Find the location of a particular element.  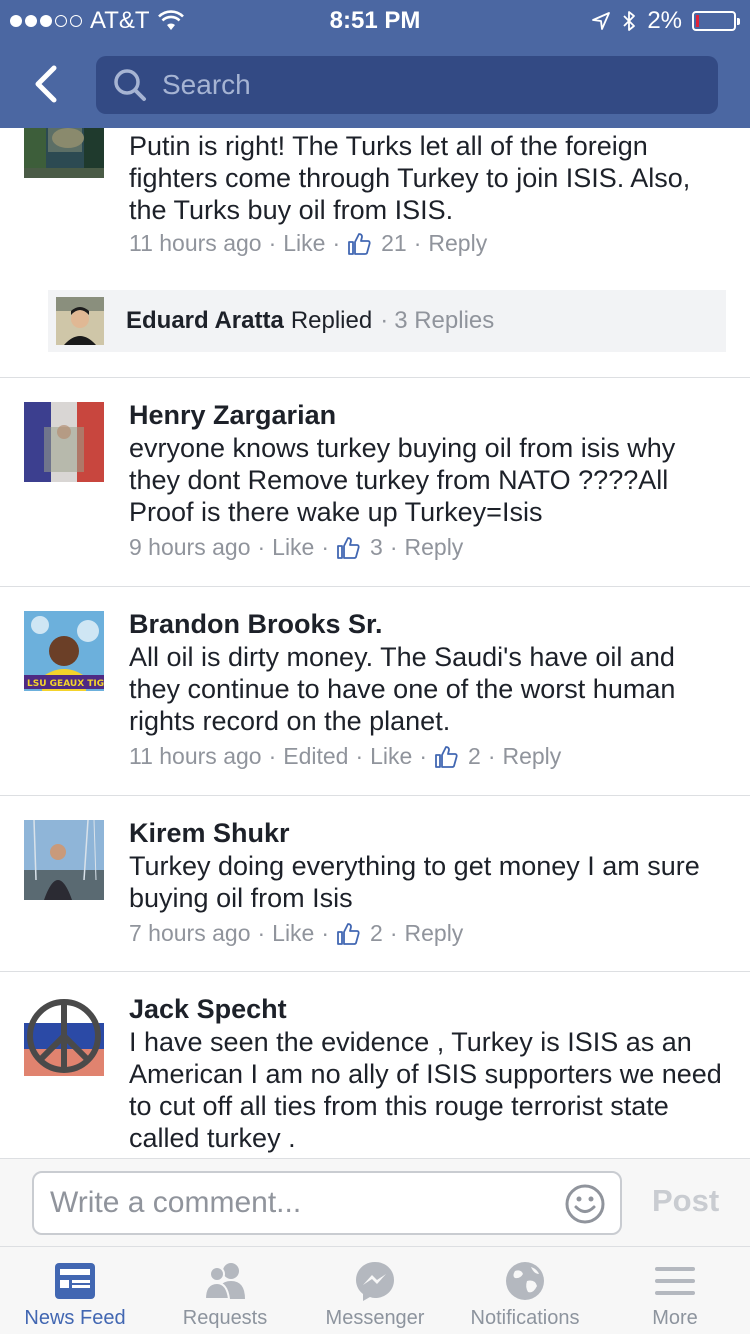

menu-icon is located at coordinates (675, 1281).